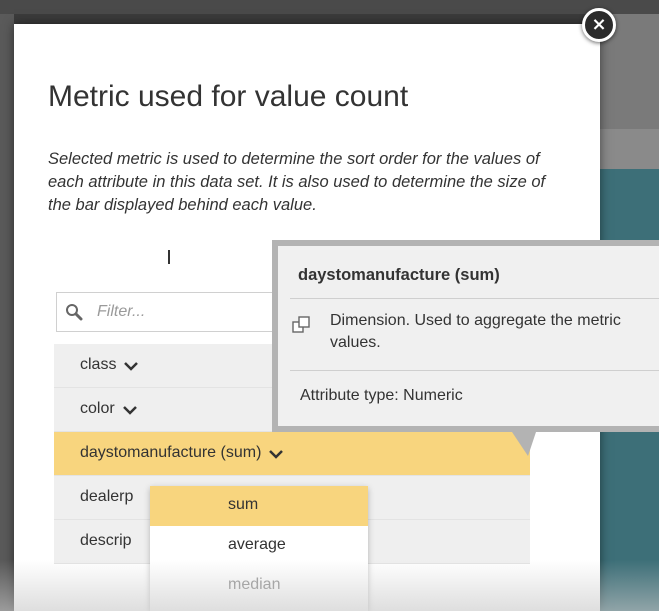 This screenshot has width=659, height=611. I want to click on attribute-row-daystomanufacture: daystomanufacture (sum), so click(292, 454).